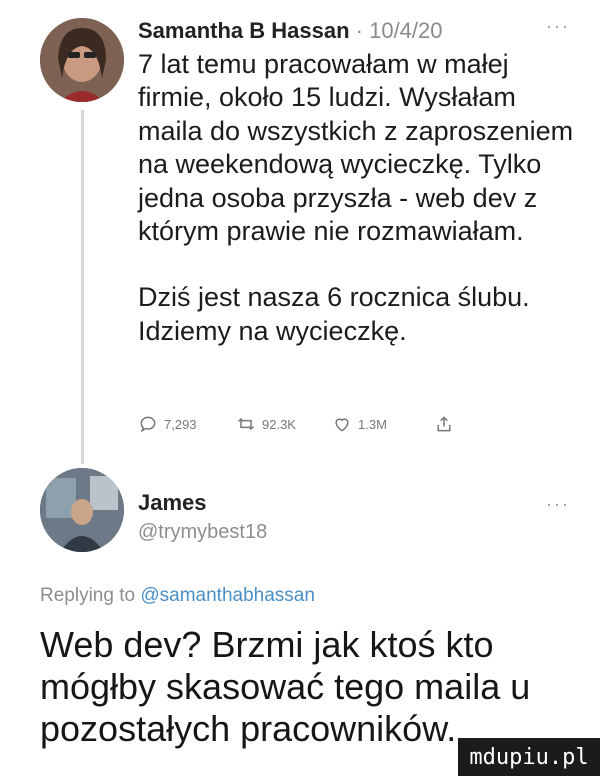 The height and width of the screenshot is (776, 600). I want to click on replying-to: Replying to @samanthabhassan, so click(177, 596).